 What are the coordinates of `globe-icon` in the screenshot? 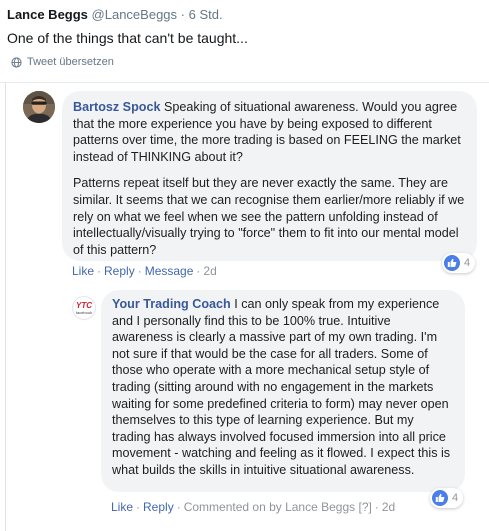 It's located at (16, 62).